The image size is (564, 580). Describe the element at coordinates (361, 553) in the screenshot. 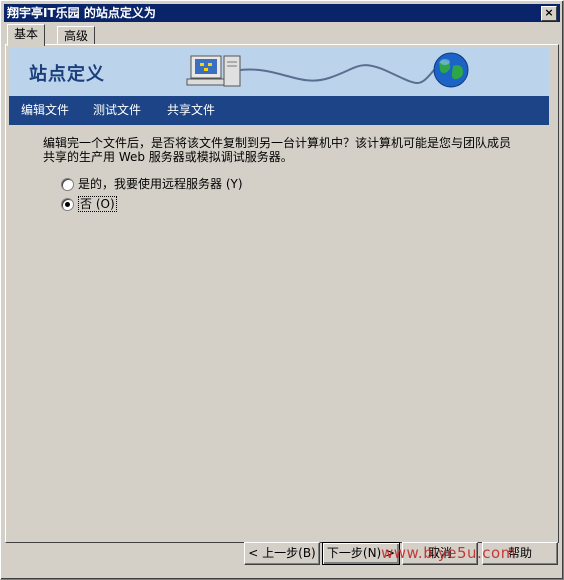

I see `next-button: 下一步(N) >` at that location.